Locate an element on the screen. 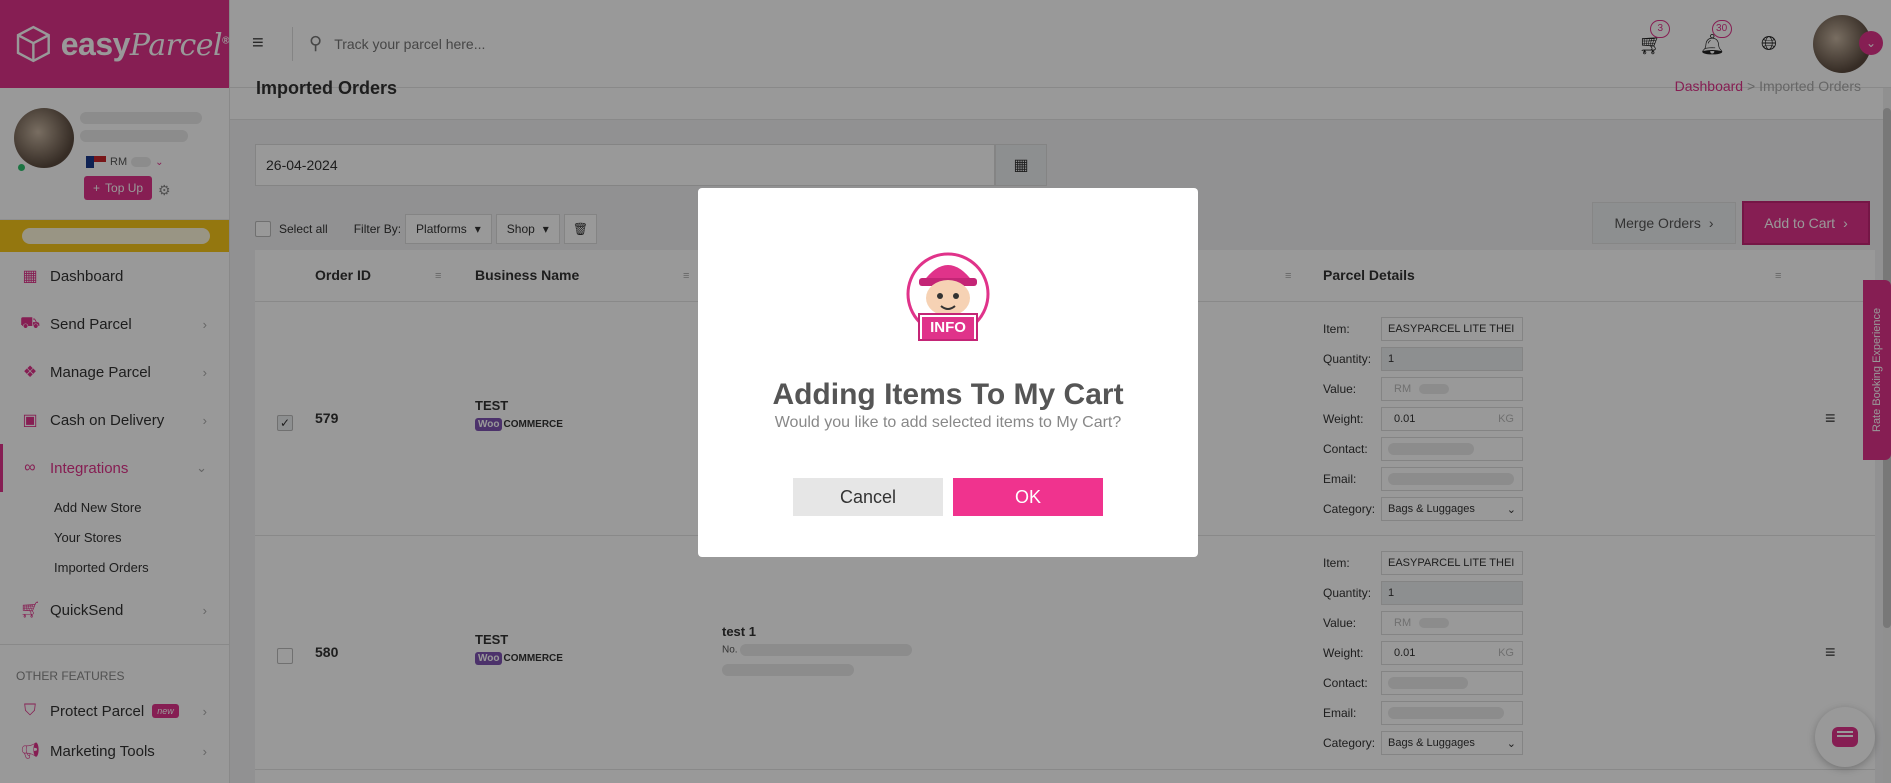 The width and height of the screenshot is (1891, 783). ok-button: OK is located at coordinates (1028, 497).